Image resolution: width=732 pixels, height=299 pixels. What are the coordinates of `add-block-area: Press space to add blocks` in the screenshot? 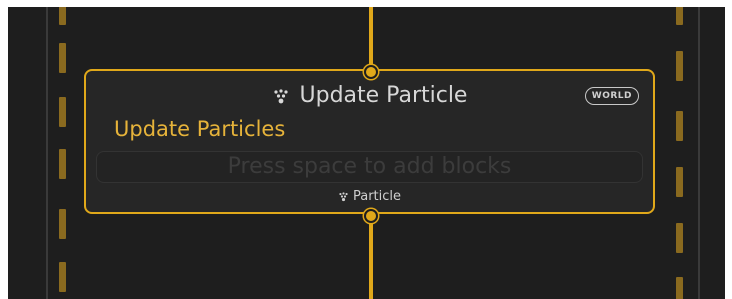 It's located at (369, 167).